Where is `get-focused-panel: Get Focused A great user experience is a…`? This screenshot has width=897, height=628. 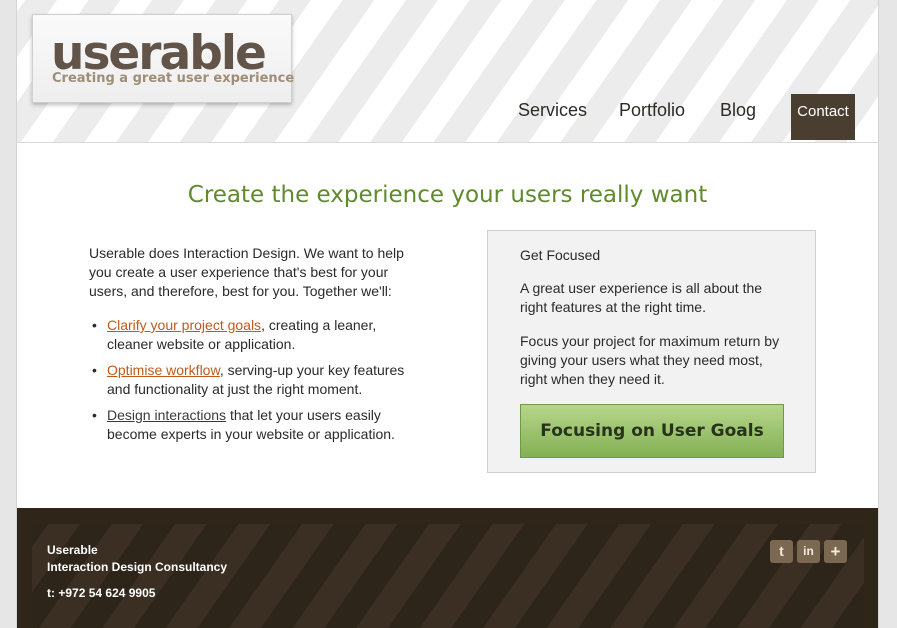
get-focused-panel: Get Focused A great user experience is a… is located at coordinates (651, 351).